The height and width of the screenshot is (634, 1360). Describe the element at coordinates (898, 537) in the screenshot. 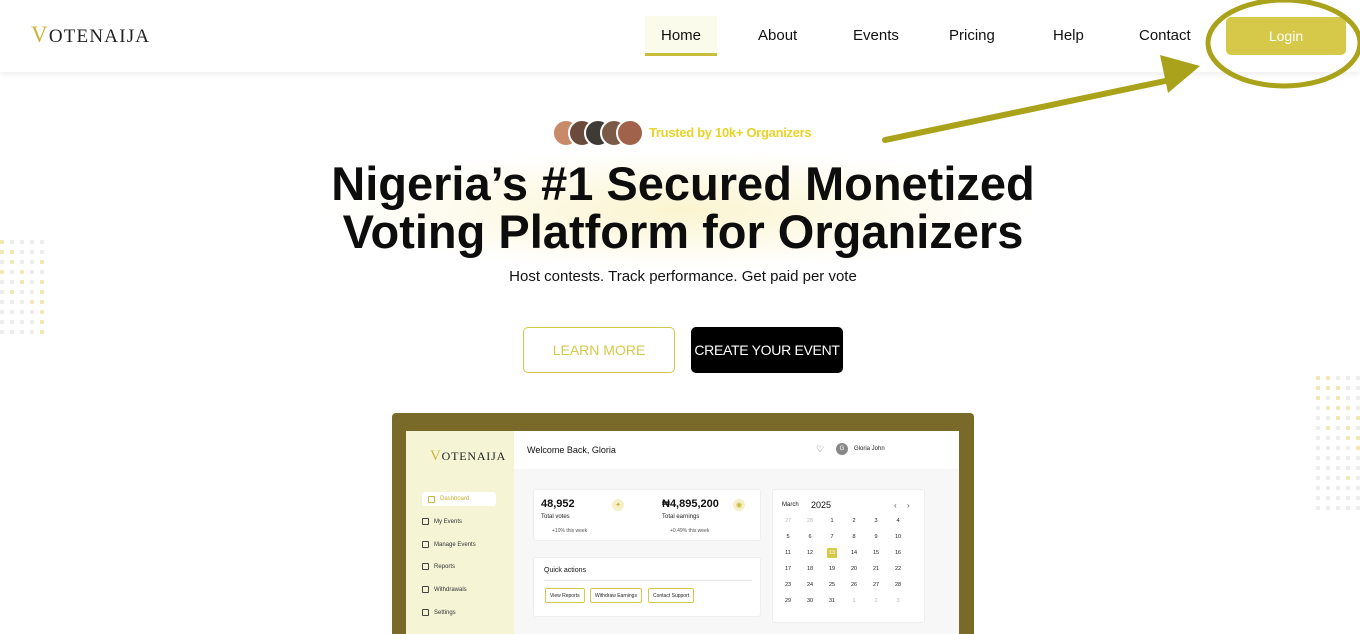

I see `calendar-day: 10` at that location.